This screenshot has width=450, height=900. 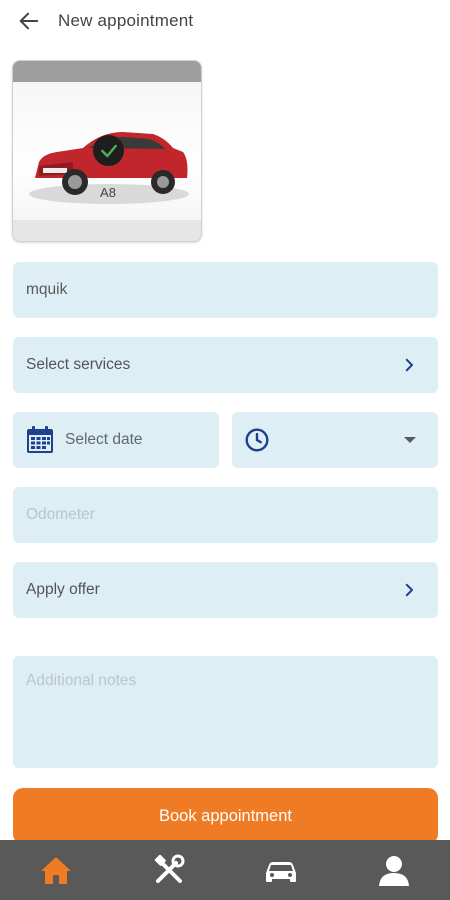 What do you see at coordinates (225, 712) in the screenshot?
I see `additional-notes-textarea: Additional notes` at bounding box center [225, 712].